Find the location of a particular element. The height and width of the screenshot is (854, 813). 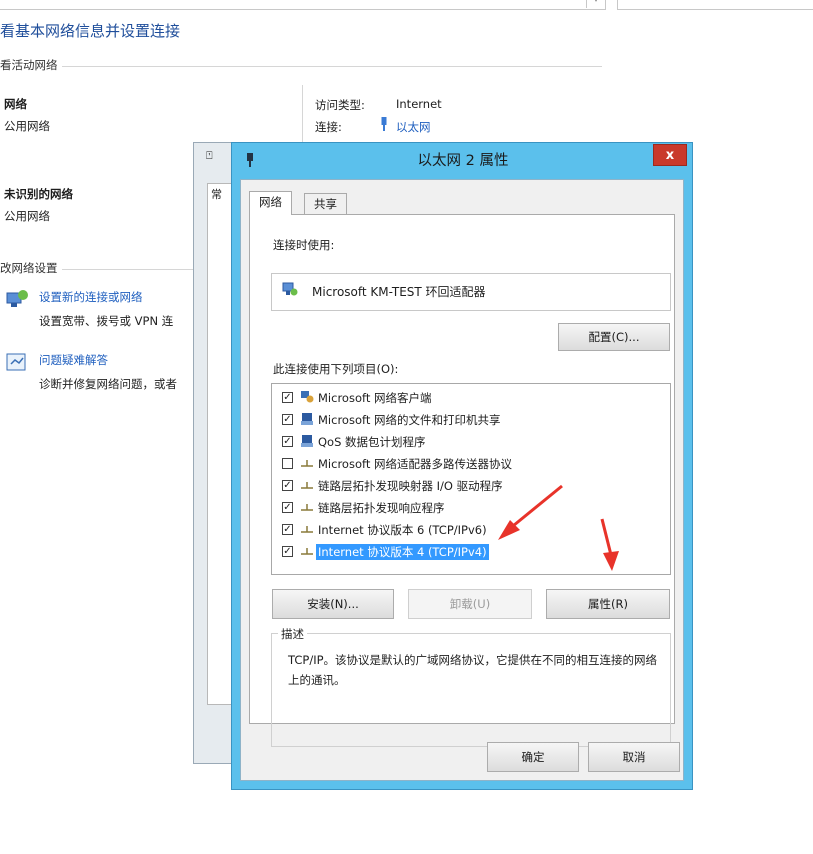

connect-using-label: 连接时使用: is located at coordinates (304, 245).